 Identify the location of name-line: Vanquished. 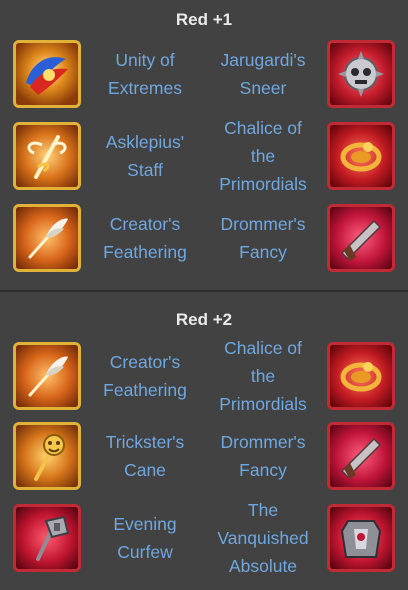
(263, 538).